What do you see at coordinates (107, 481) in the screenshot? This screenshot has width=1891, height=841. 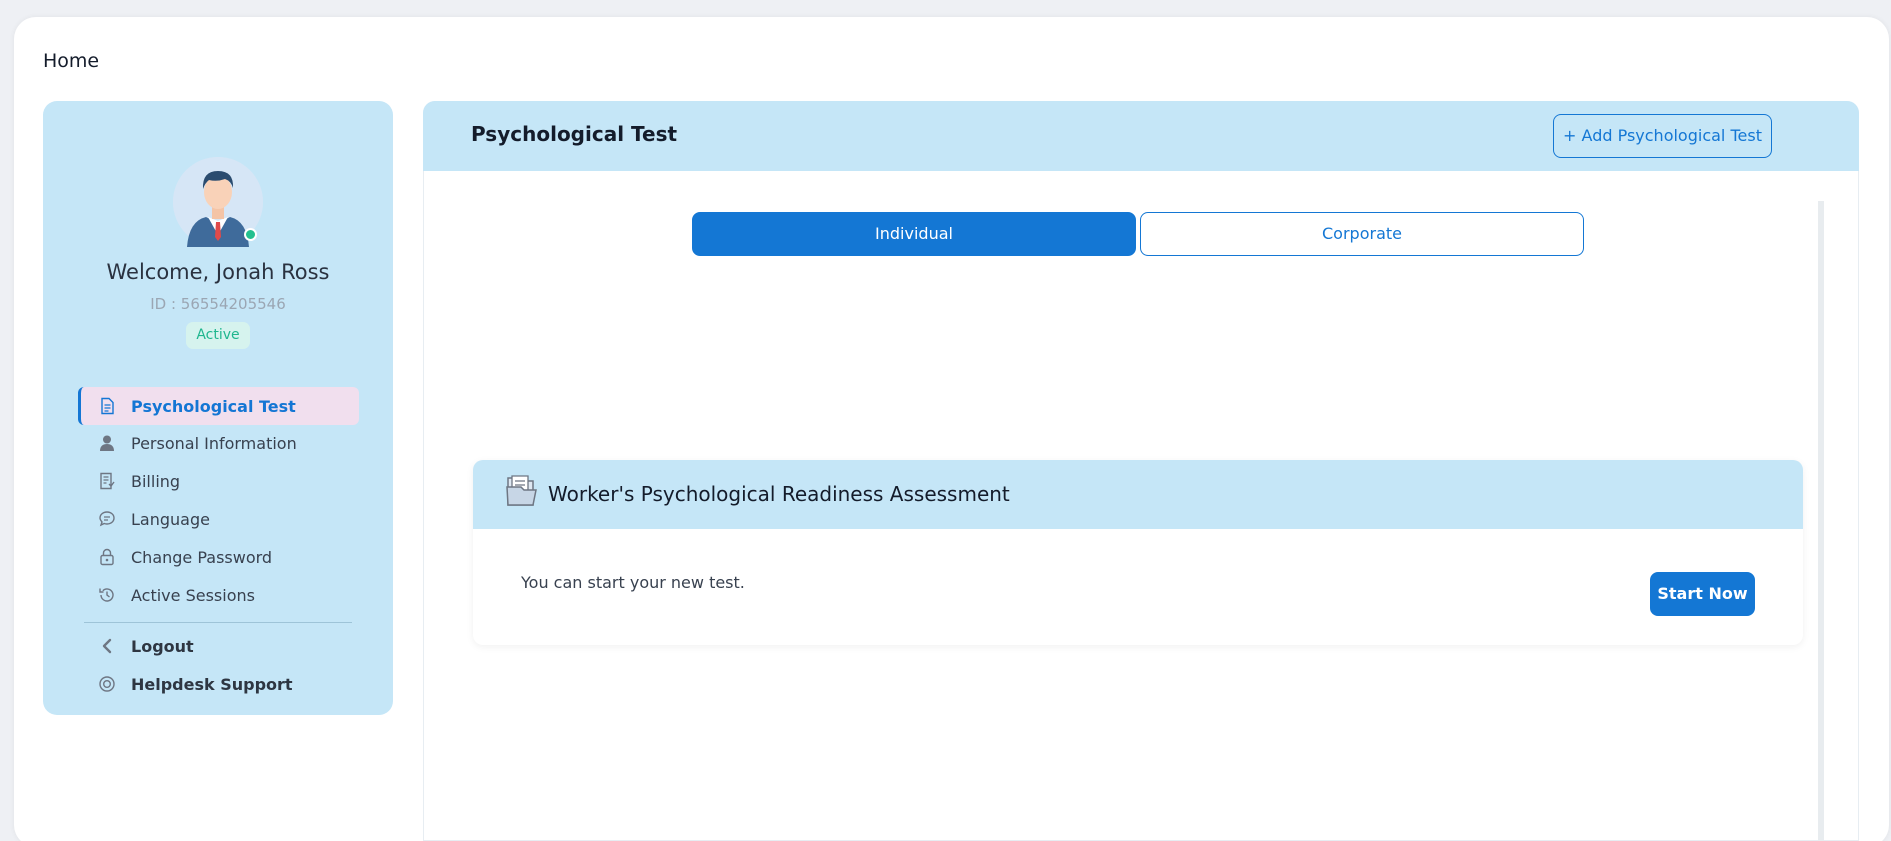 I see `billing-icon` at bounding box center [107, 481].